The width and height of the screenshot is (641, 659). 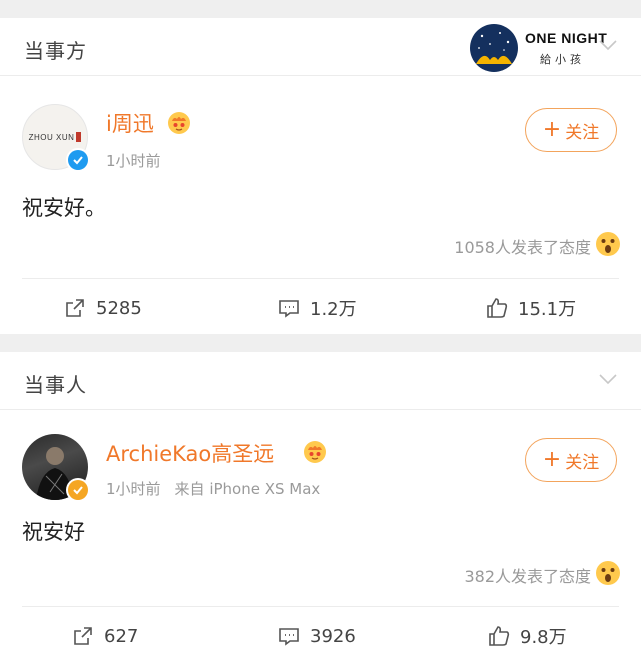 I want to click on repost-count: 5285, so click(x=119, y=308).